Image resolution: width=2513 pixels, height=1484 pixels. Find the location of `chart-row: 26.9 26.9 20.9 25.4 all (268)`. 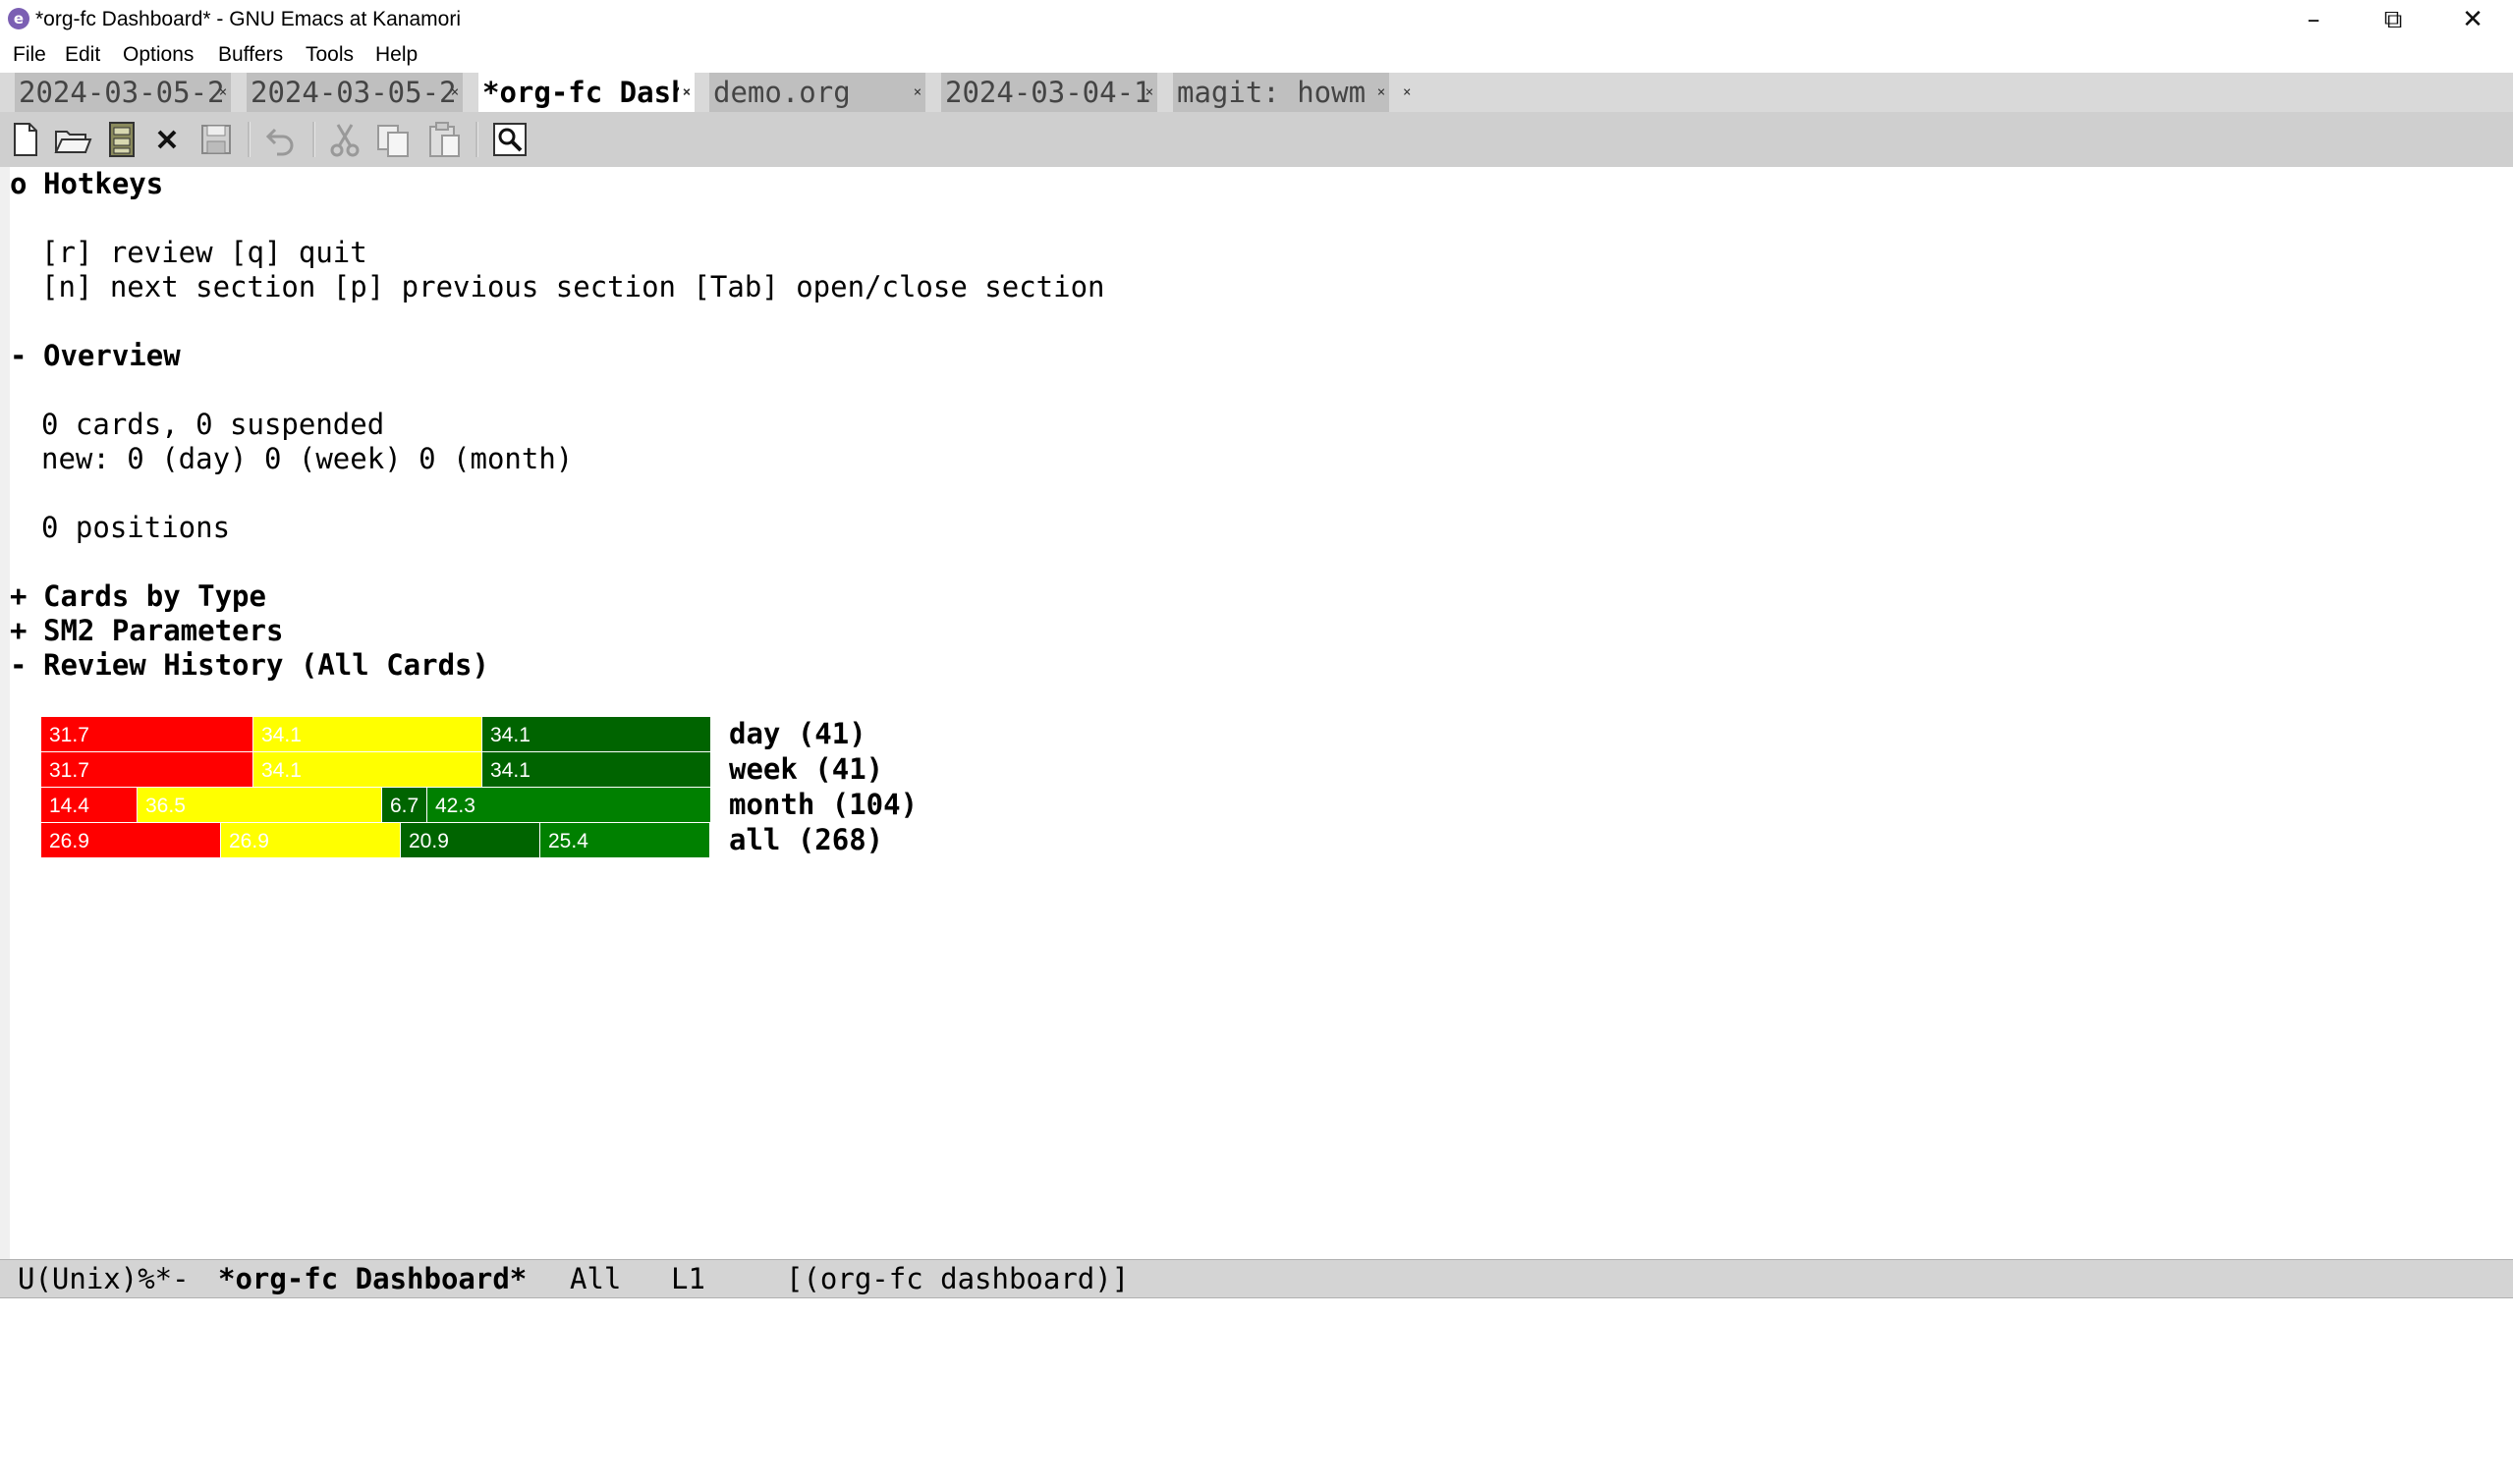

chart-row: 26.9 26.9 20.9 25.4 all (268) is located at coordinates (532, 840).